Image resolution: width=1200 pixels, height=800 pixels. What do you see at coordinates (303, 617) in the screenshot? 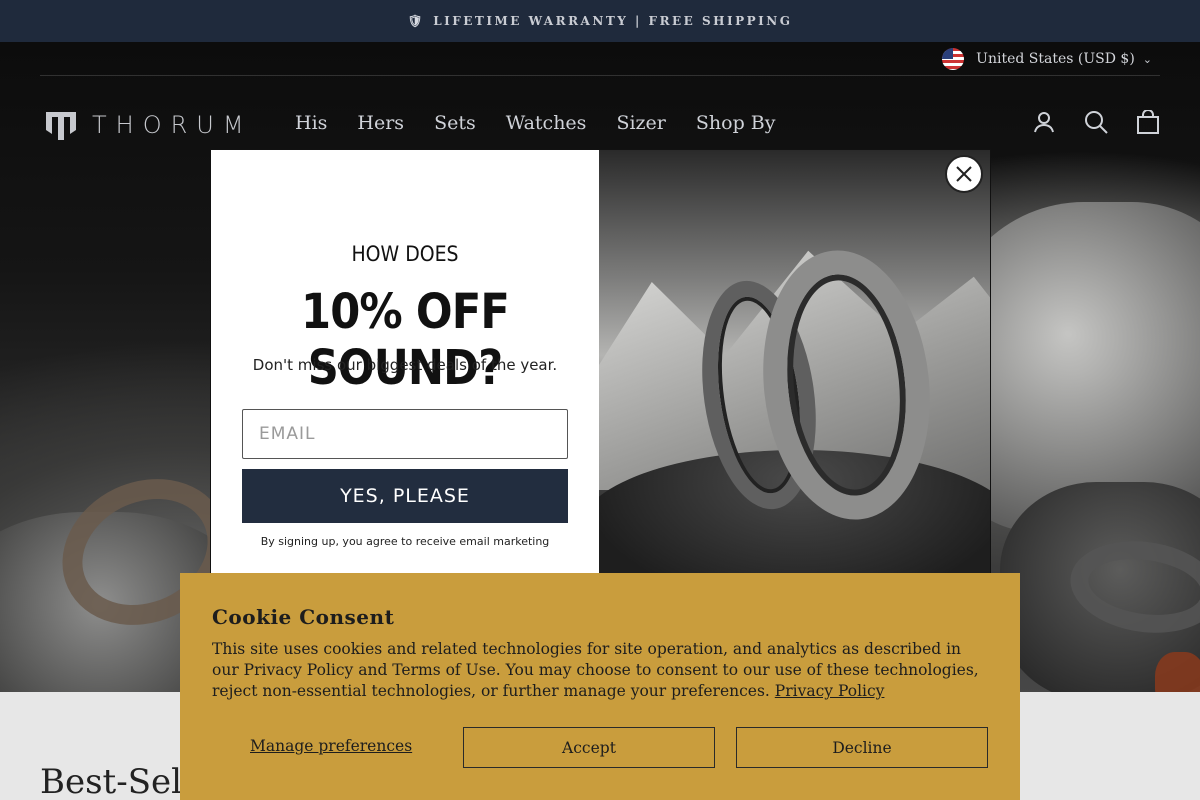
I see `cookie-title: Cookie Consent` at bounding box center [303, 617].